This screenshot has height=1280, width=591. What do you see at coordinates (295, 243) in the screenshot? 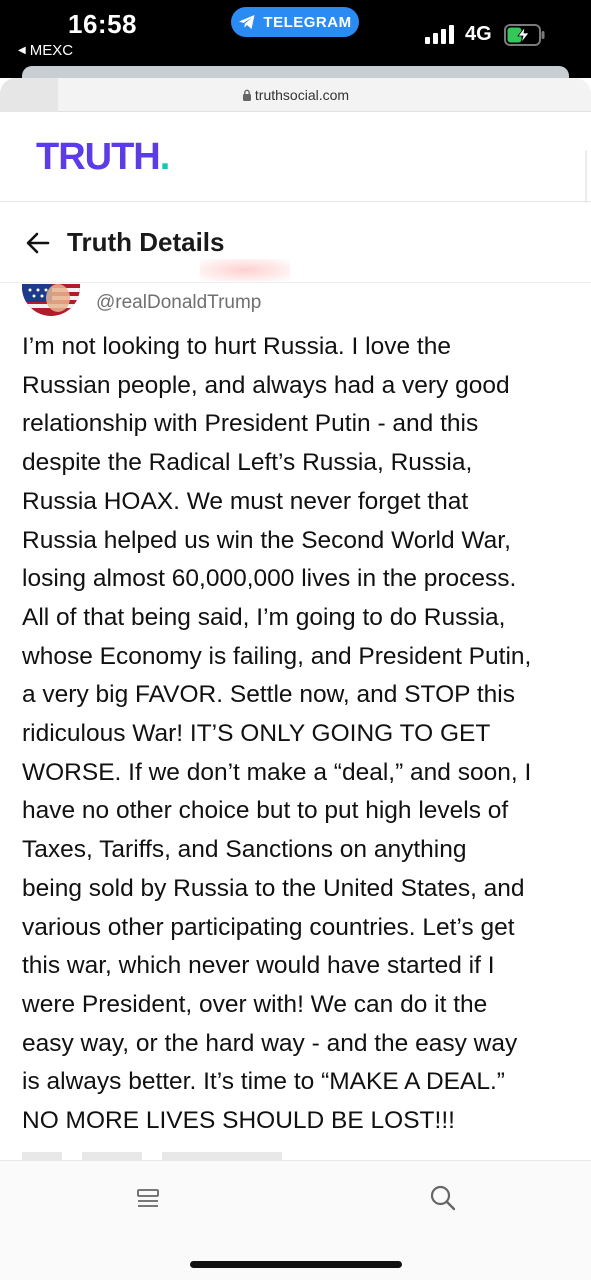
I see `details-header: Truth Details` at bounding box center [295, 243].